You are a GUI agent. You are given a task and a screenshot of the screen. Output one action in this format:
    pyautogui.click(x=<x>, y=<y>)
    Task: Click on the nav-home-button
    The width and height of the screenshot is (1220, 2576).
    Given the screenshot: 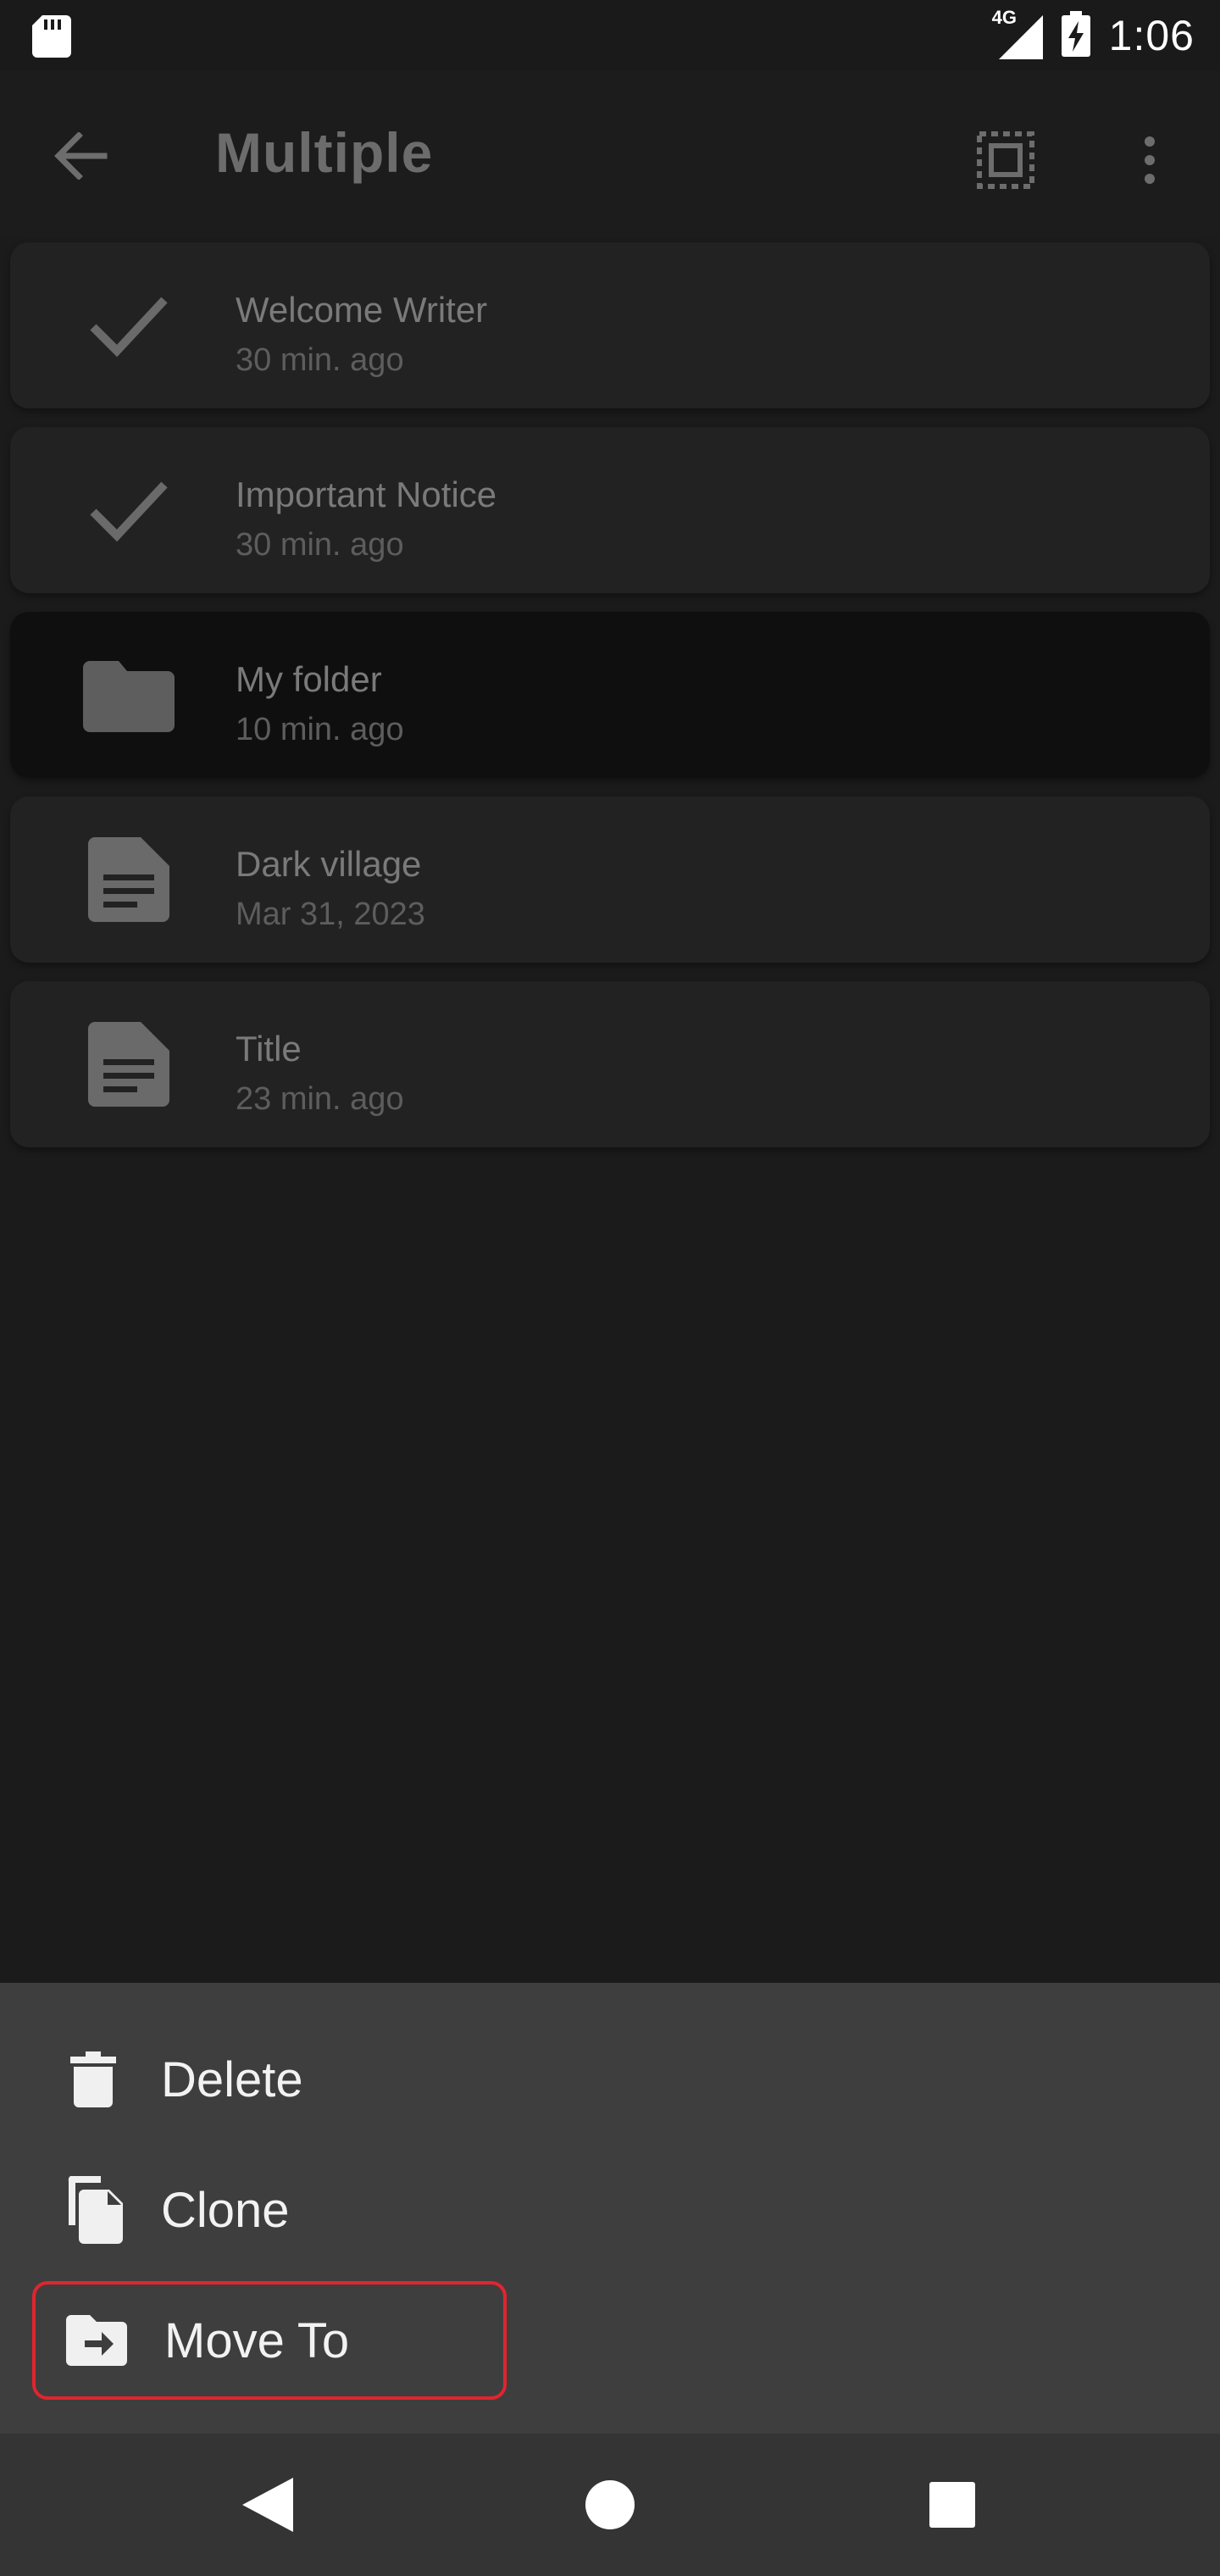 What is the action you would take?
    pyautogui.click(x=610, y=2504)
    